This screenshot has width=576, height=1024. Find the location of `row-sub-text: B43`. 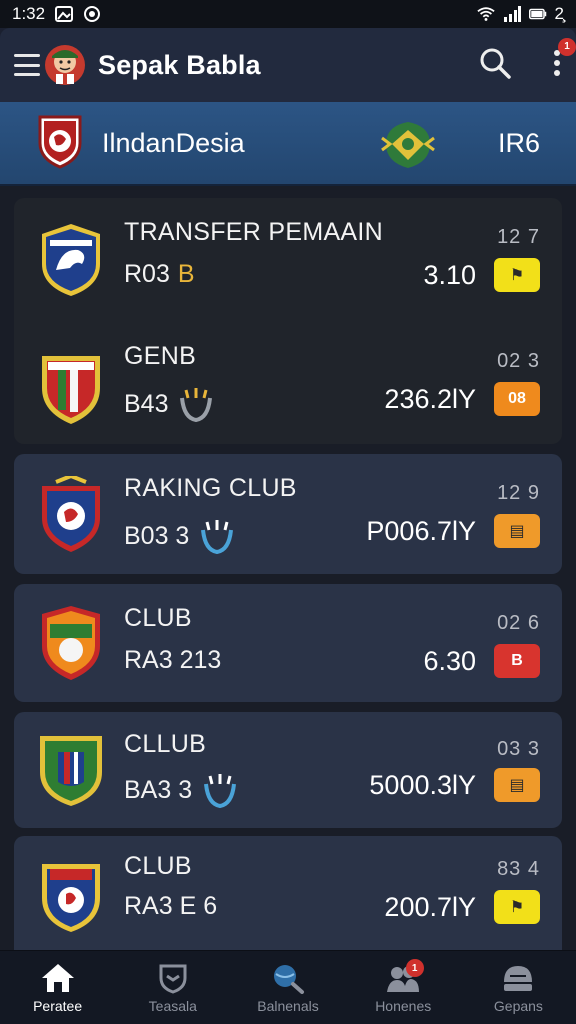

row-sub-text: B43 is located at coordinates (146, 403).